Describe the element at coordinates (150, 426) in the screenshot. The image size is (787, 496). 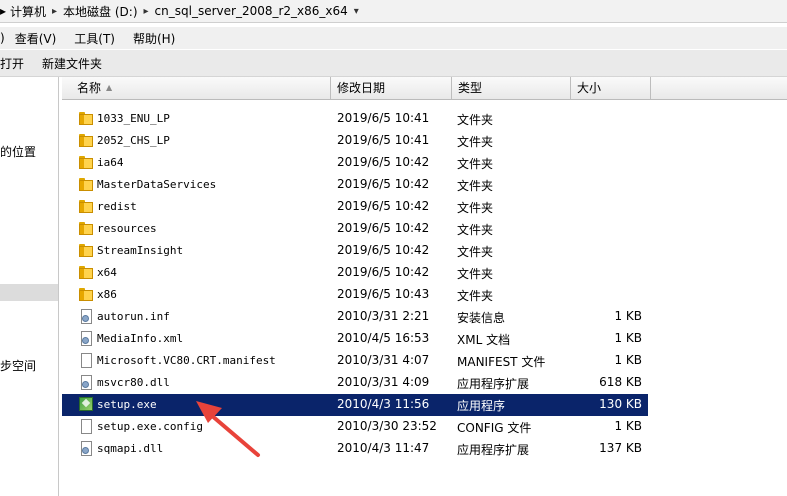
I see `file-name: setup.exe.config` at that location.